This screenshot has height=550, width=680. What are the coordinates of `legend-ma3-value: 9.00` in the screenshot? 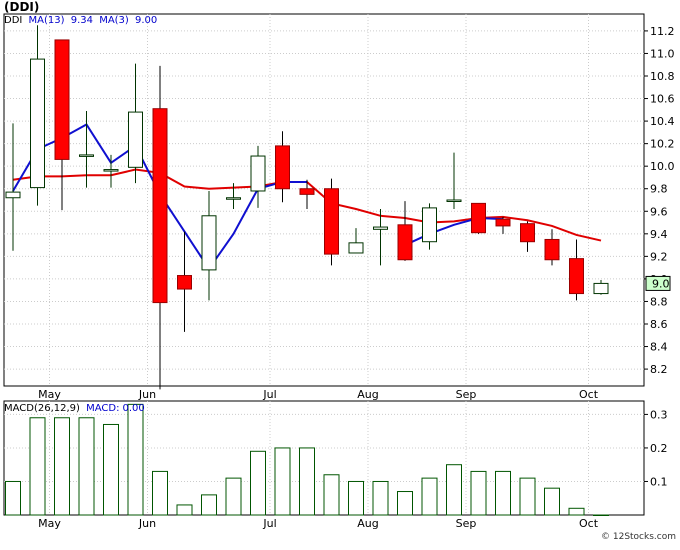 It's located at (146, 20).